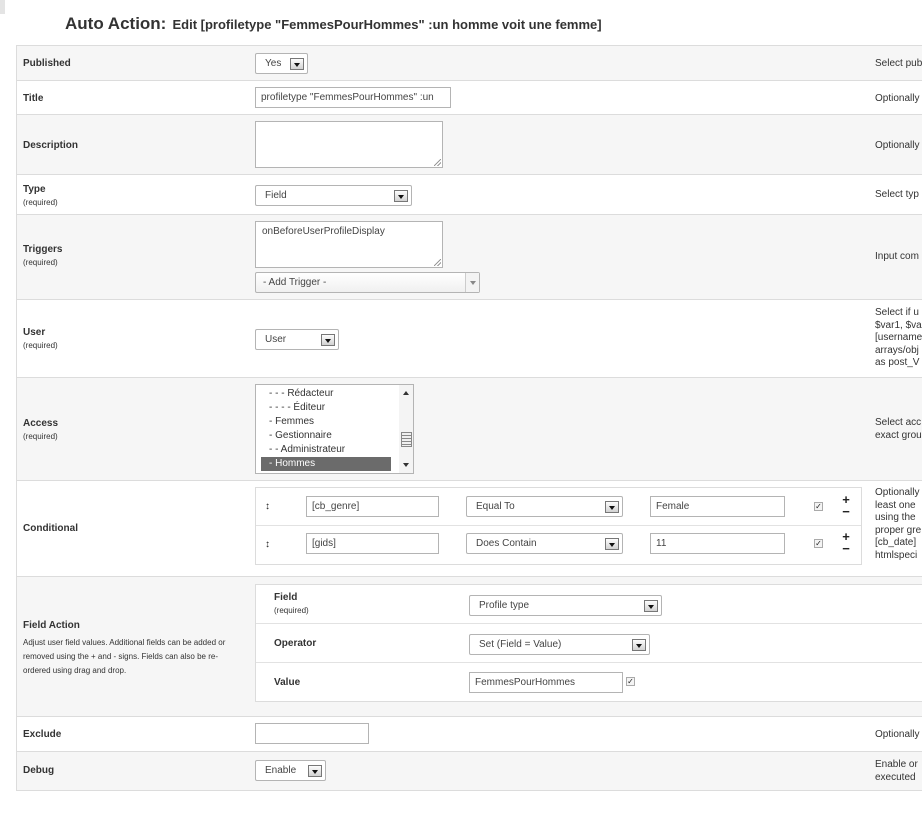 The width and height of the screenshot is (922, 834). I want to click on fa-operator-label: Operator, so click(295, 643).